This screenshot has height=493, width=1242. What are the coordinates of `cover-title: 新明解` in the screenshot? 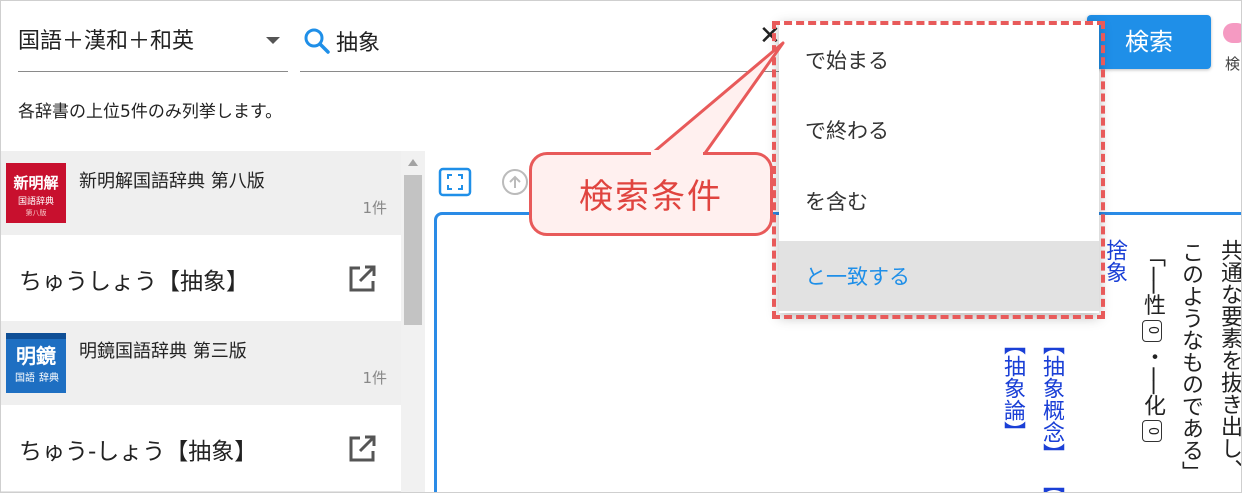 It's located at (35, 183).